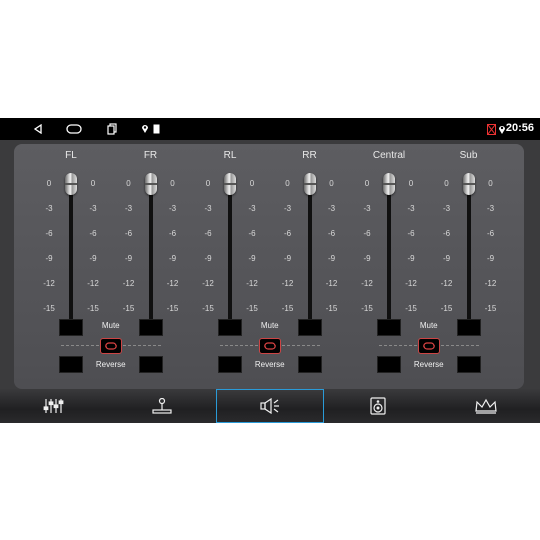 This screenshot has width=540, height=540. What do you see at coordinates (486, 406) in the screenshot?
I see `tab-sound-effects` at bounding box center [486, 406].